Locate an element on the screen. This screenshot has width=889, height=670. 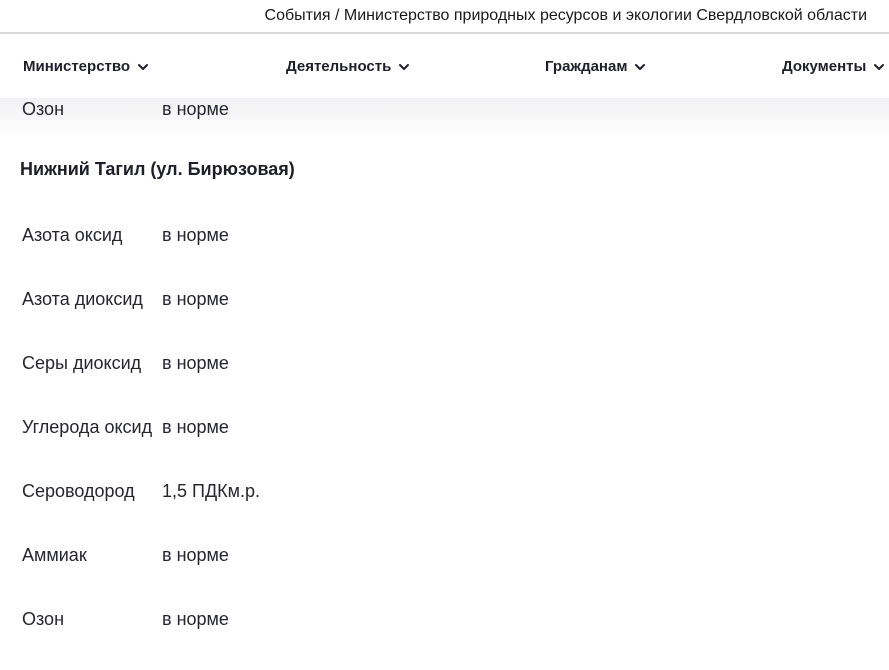
pollutant-name: Аммиак is located at coordinates (54, 554).